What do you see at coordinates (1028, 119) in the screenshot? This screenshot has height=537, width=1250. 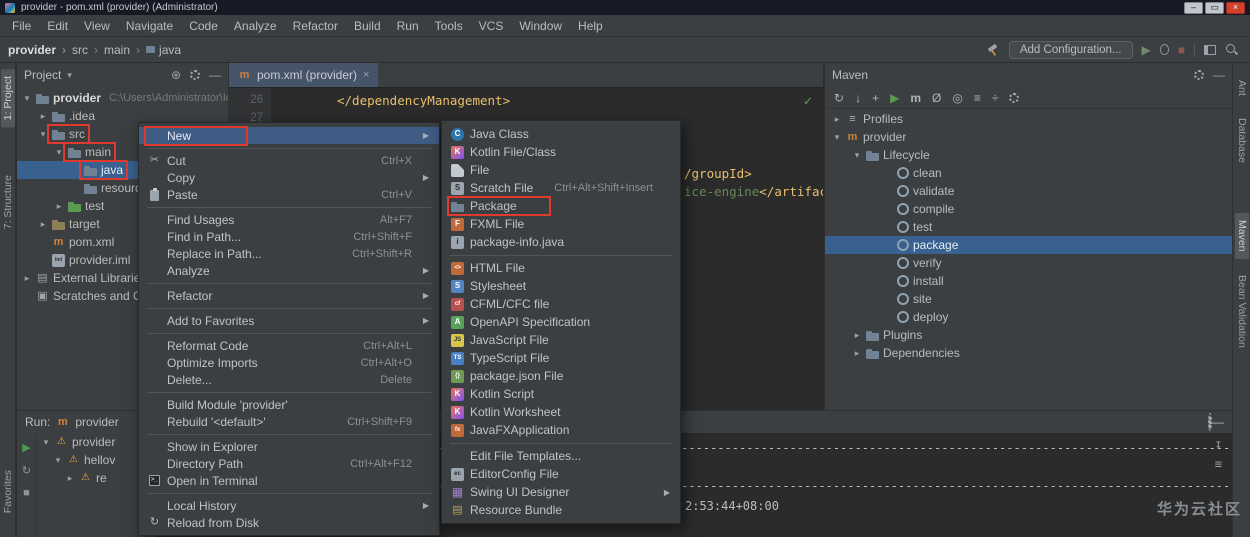 I see `maven-tree-item: ▸ Profiles` at bounding box center [1028, 119].